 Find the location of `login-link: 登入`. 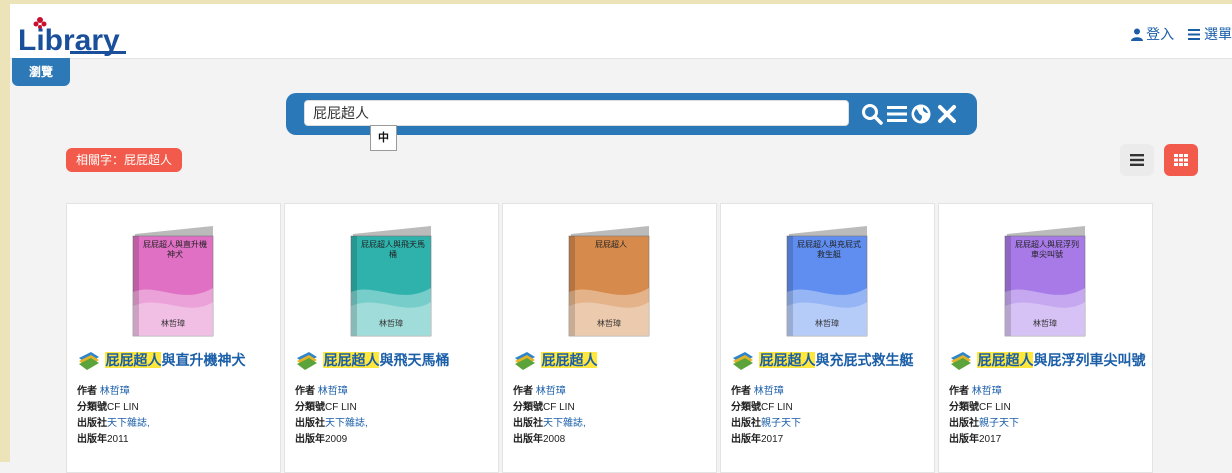

login-link: 登入 is located at coordinates (1154, 34).